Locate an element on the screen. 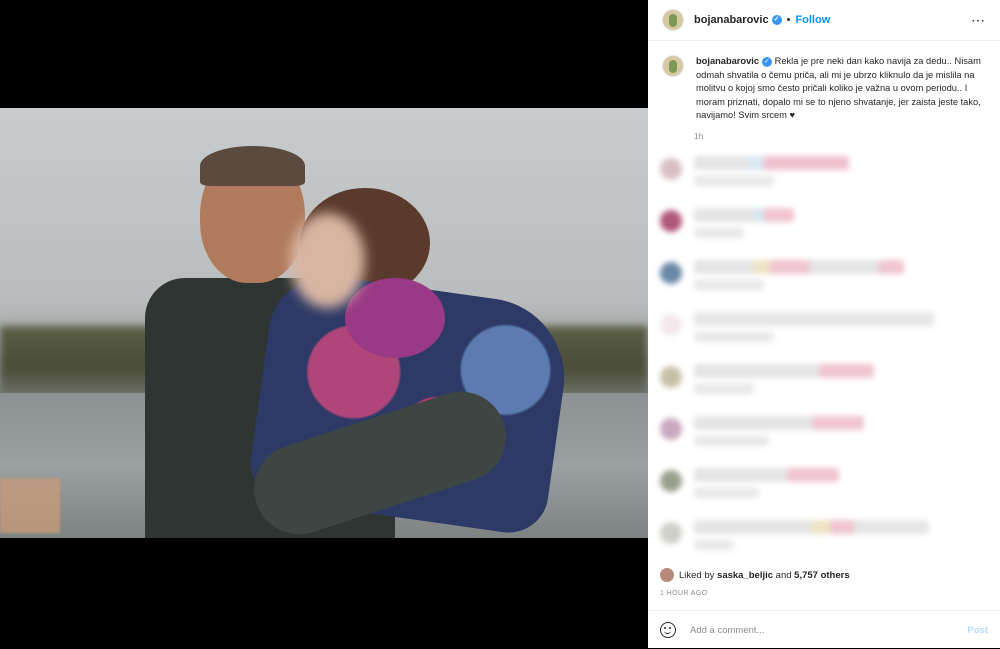  jacket-fur-collar is located at coordinates (395, 318).